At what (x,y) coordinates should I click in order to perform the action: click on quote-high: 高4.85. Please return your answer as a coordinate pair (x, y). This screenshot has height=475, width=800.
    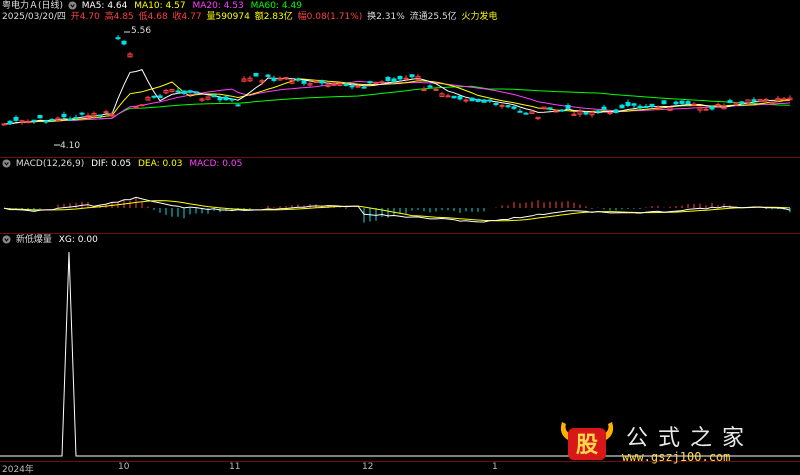
    Looking at the image, I should click on (119, 17).